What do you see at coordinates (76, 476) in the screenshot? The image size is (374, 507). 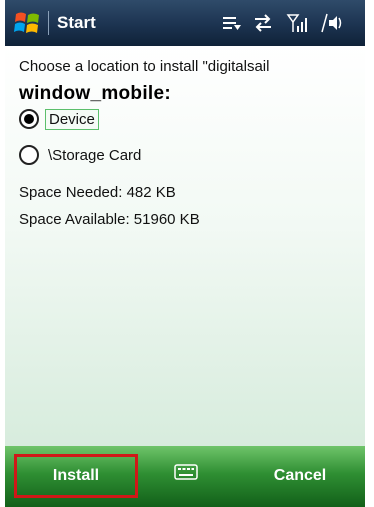 I see `install-button: Install` at bounding box center [76, 476].